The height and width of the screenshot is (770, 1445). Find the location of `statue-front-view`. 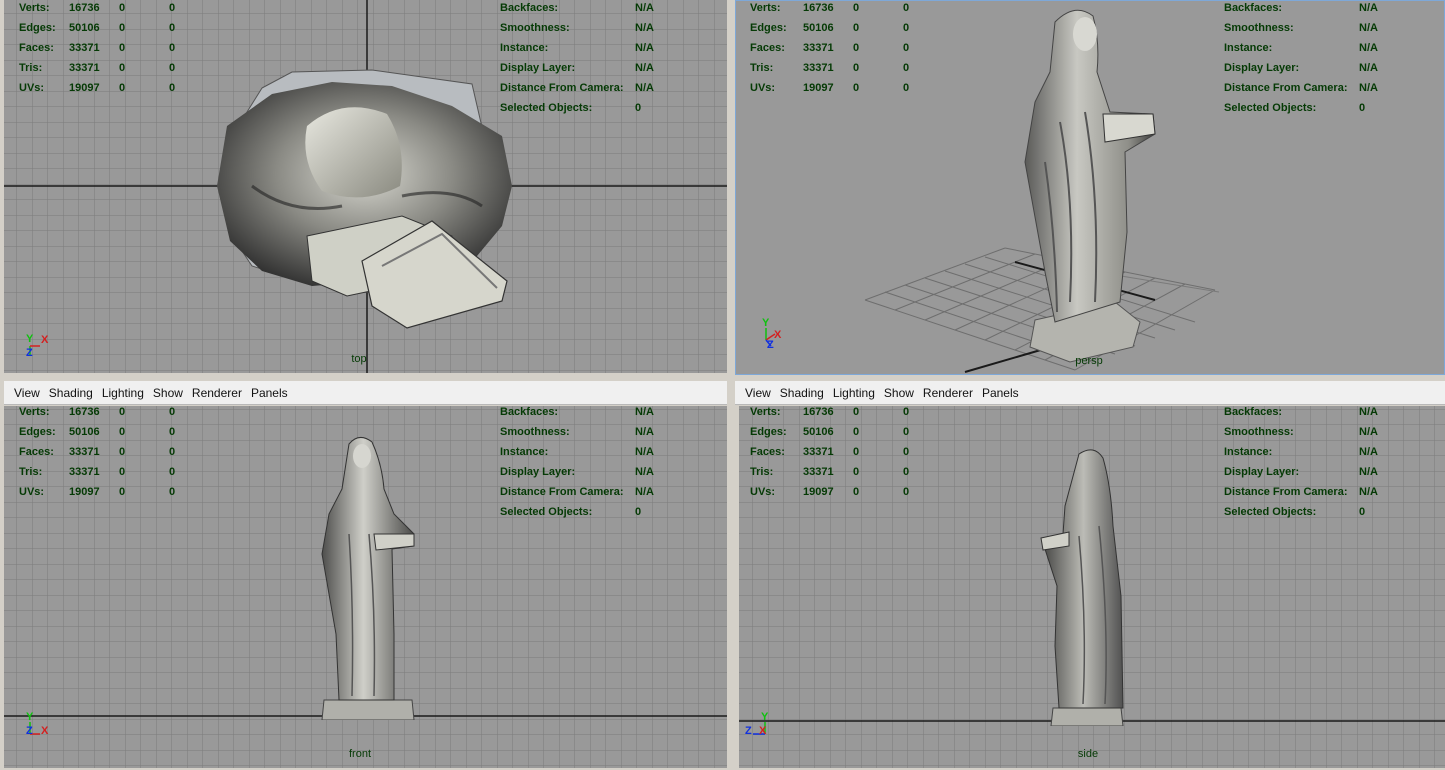

statue-front-view is located at coordinates (369, 577).